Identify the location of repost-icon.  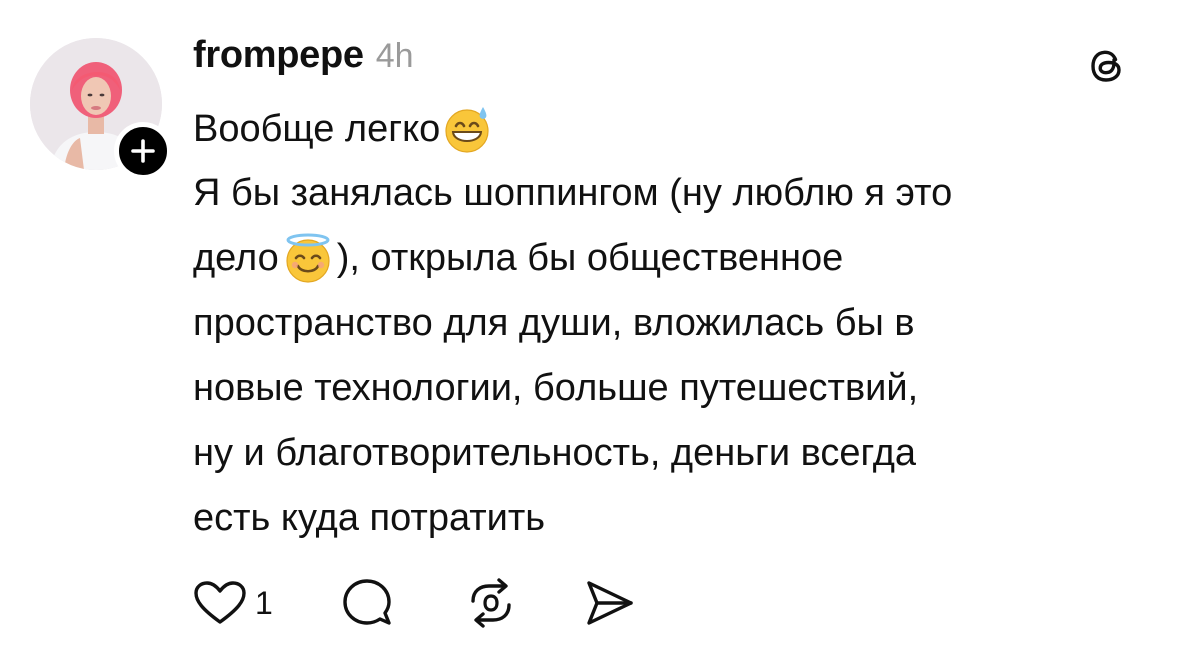
(491, 603).